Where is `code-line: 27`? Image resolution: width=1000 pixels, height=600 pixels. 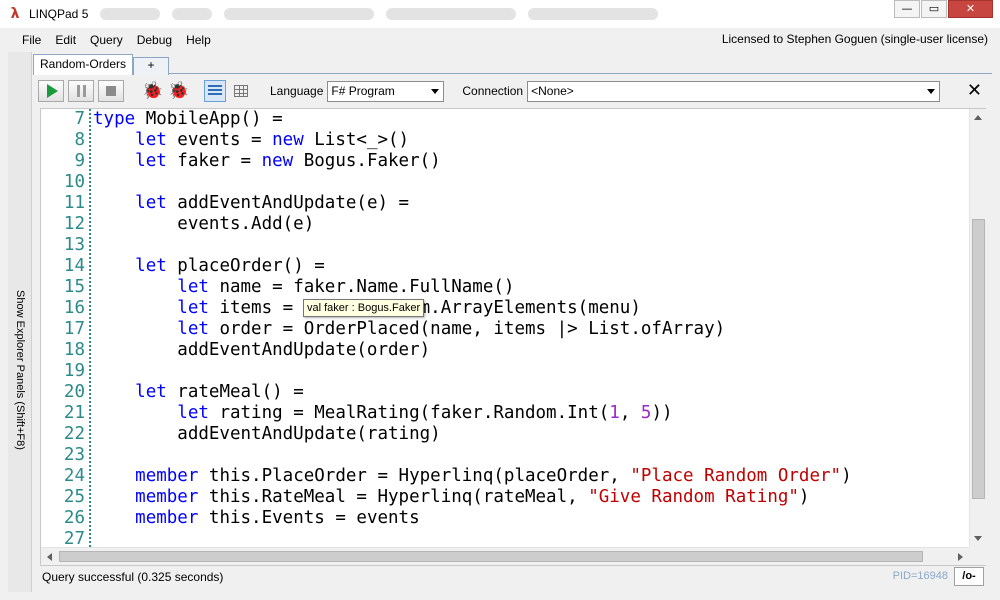 code-line: 27 is located at coordinates (505, 538).